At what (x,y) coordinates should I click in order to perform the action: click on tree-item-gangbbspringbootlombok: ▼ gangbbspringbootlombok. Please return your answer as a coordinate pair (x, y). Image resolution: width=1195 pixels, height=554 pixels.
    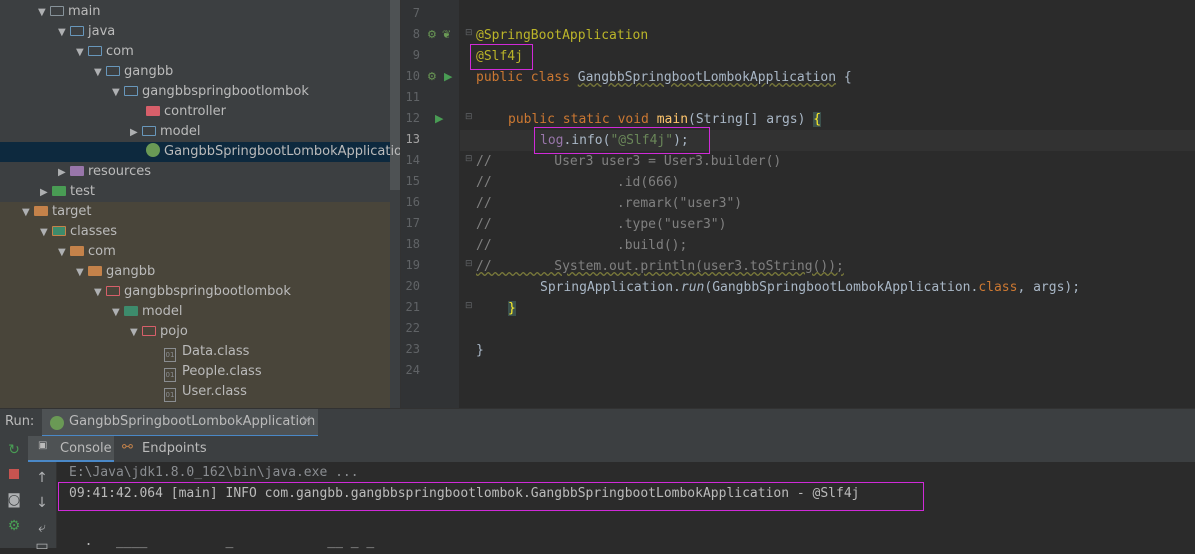
    Looking at the image, I should click on (210, 92).